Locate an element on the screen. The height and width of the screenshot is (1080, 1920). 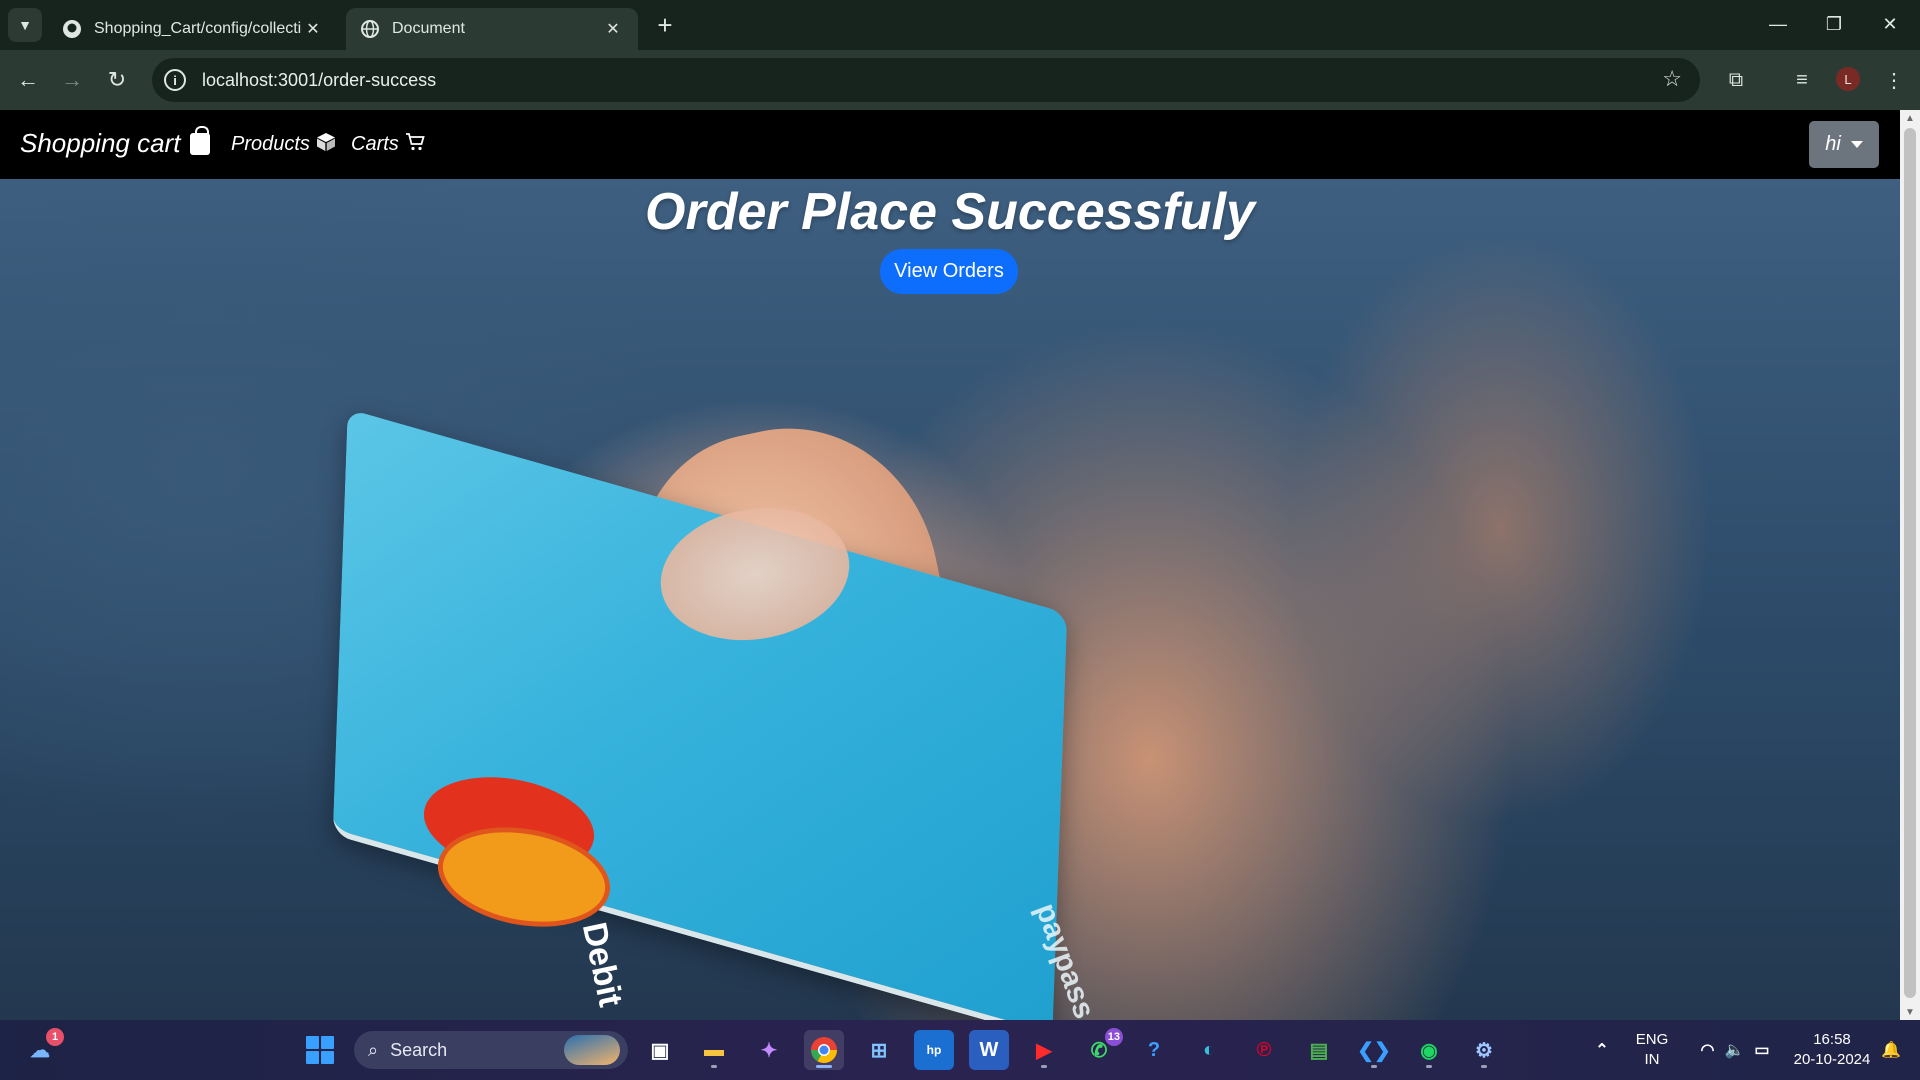
reload-icon: ↻ is located at coordinates (117, 79).